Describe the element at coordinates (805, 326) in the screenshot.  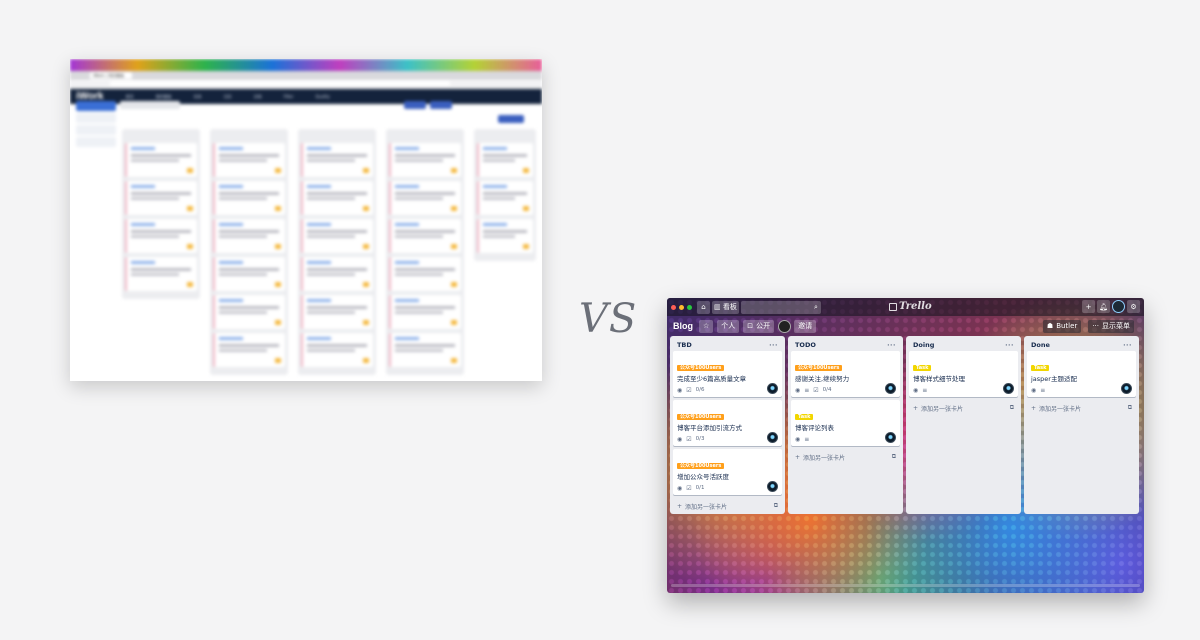
I see `invite-button: 邀请` at that location.